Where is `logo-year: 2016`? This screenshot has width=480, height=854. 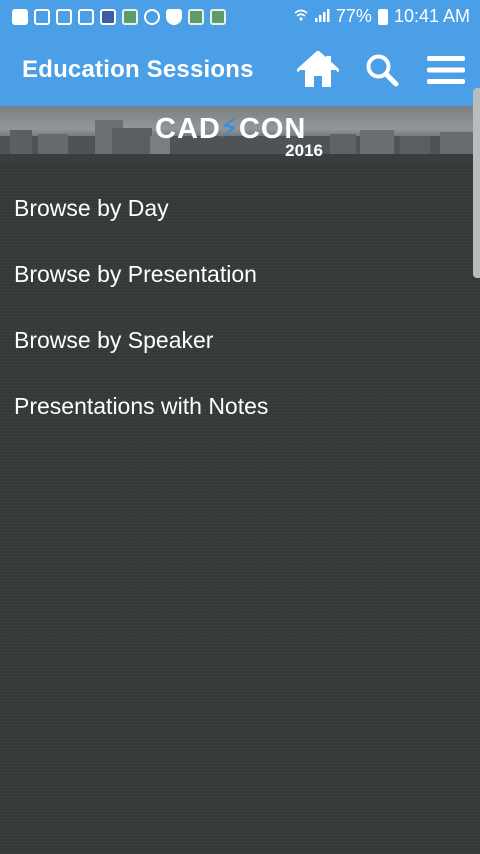
logo-year: 2016 is located at coordinates (304, 150).